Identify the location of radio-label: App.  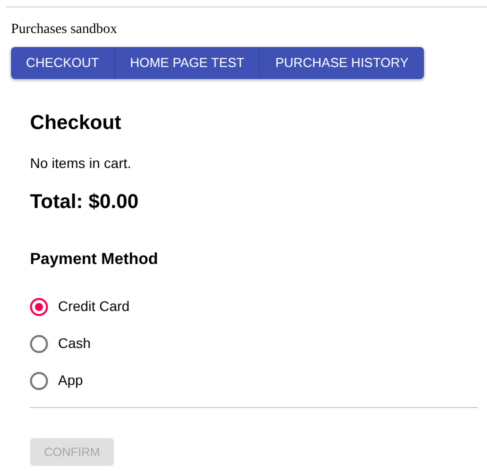
(70, 380).